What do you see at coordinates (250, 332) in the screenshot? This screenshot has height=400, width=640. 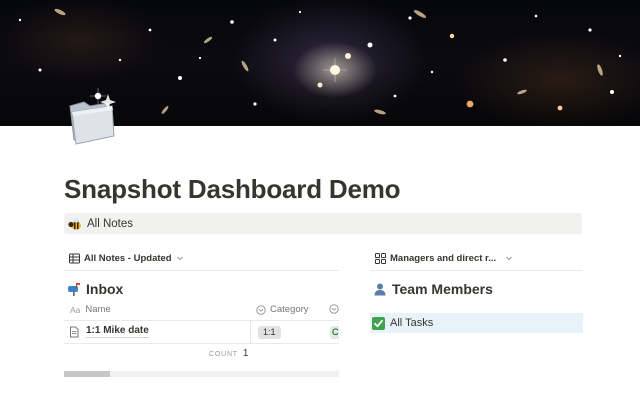 I see `column-divider` at bounding box center [250, 332].